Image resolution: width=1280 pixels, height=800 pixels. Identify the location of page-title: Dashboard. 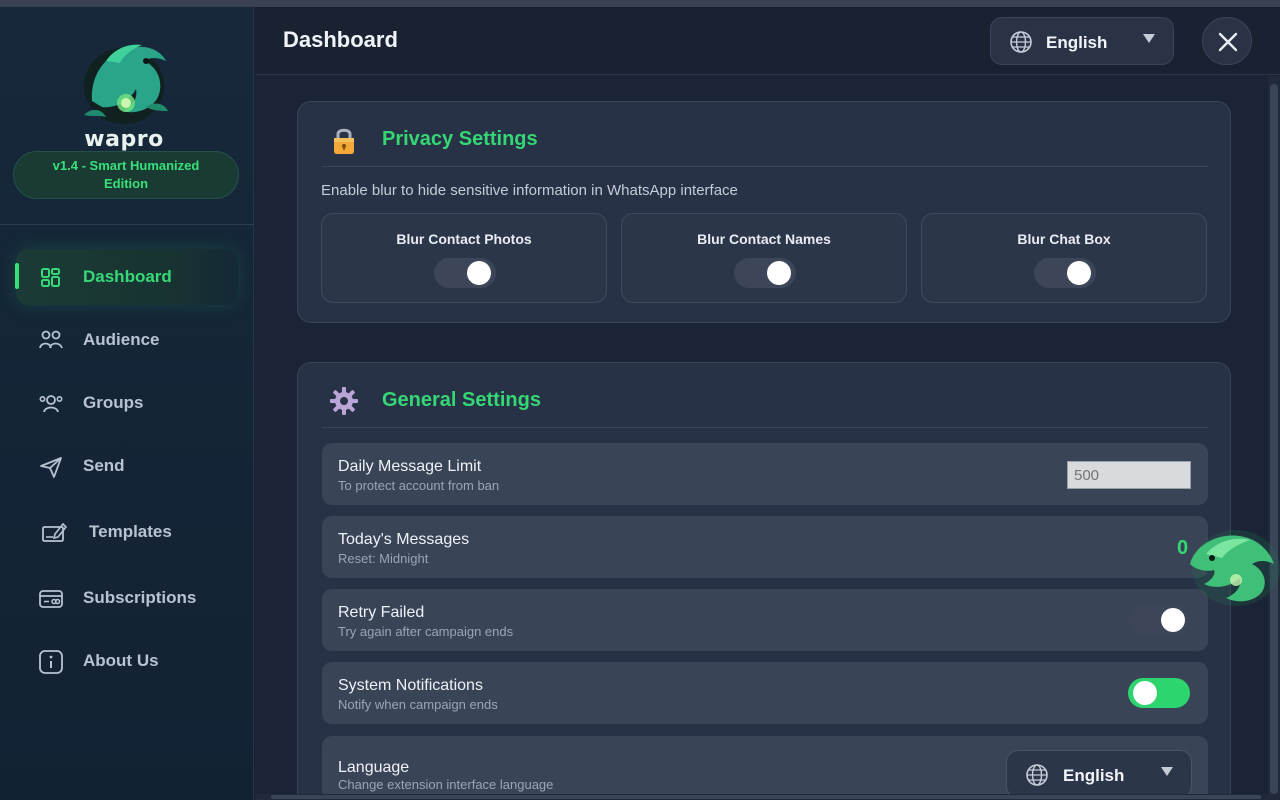
(340, 39).